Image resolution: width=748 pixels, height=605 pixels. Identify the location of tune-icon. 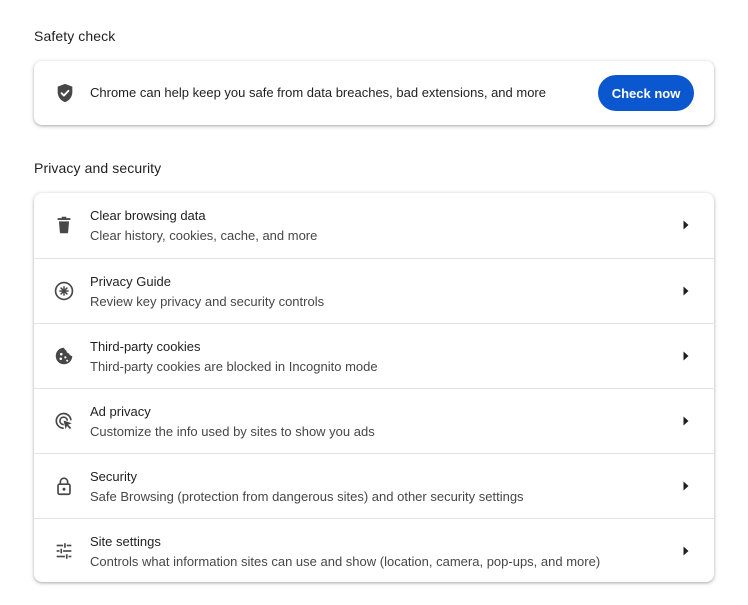
(64, 551).